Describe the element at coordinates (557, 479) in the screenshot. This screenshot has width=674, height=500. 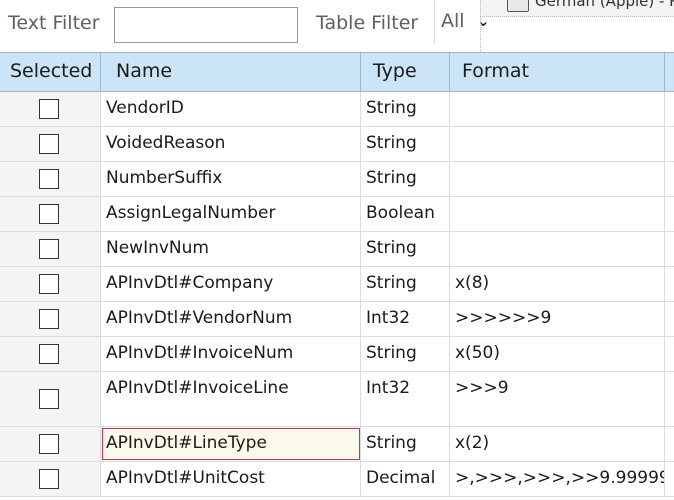
I see `format-cell: >,>>>,>>>,>>9.99999` at that location.